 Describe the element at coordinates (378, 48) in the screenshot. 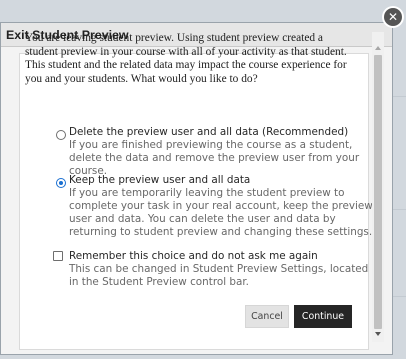

I see `scroll-up-icon` at that location.